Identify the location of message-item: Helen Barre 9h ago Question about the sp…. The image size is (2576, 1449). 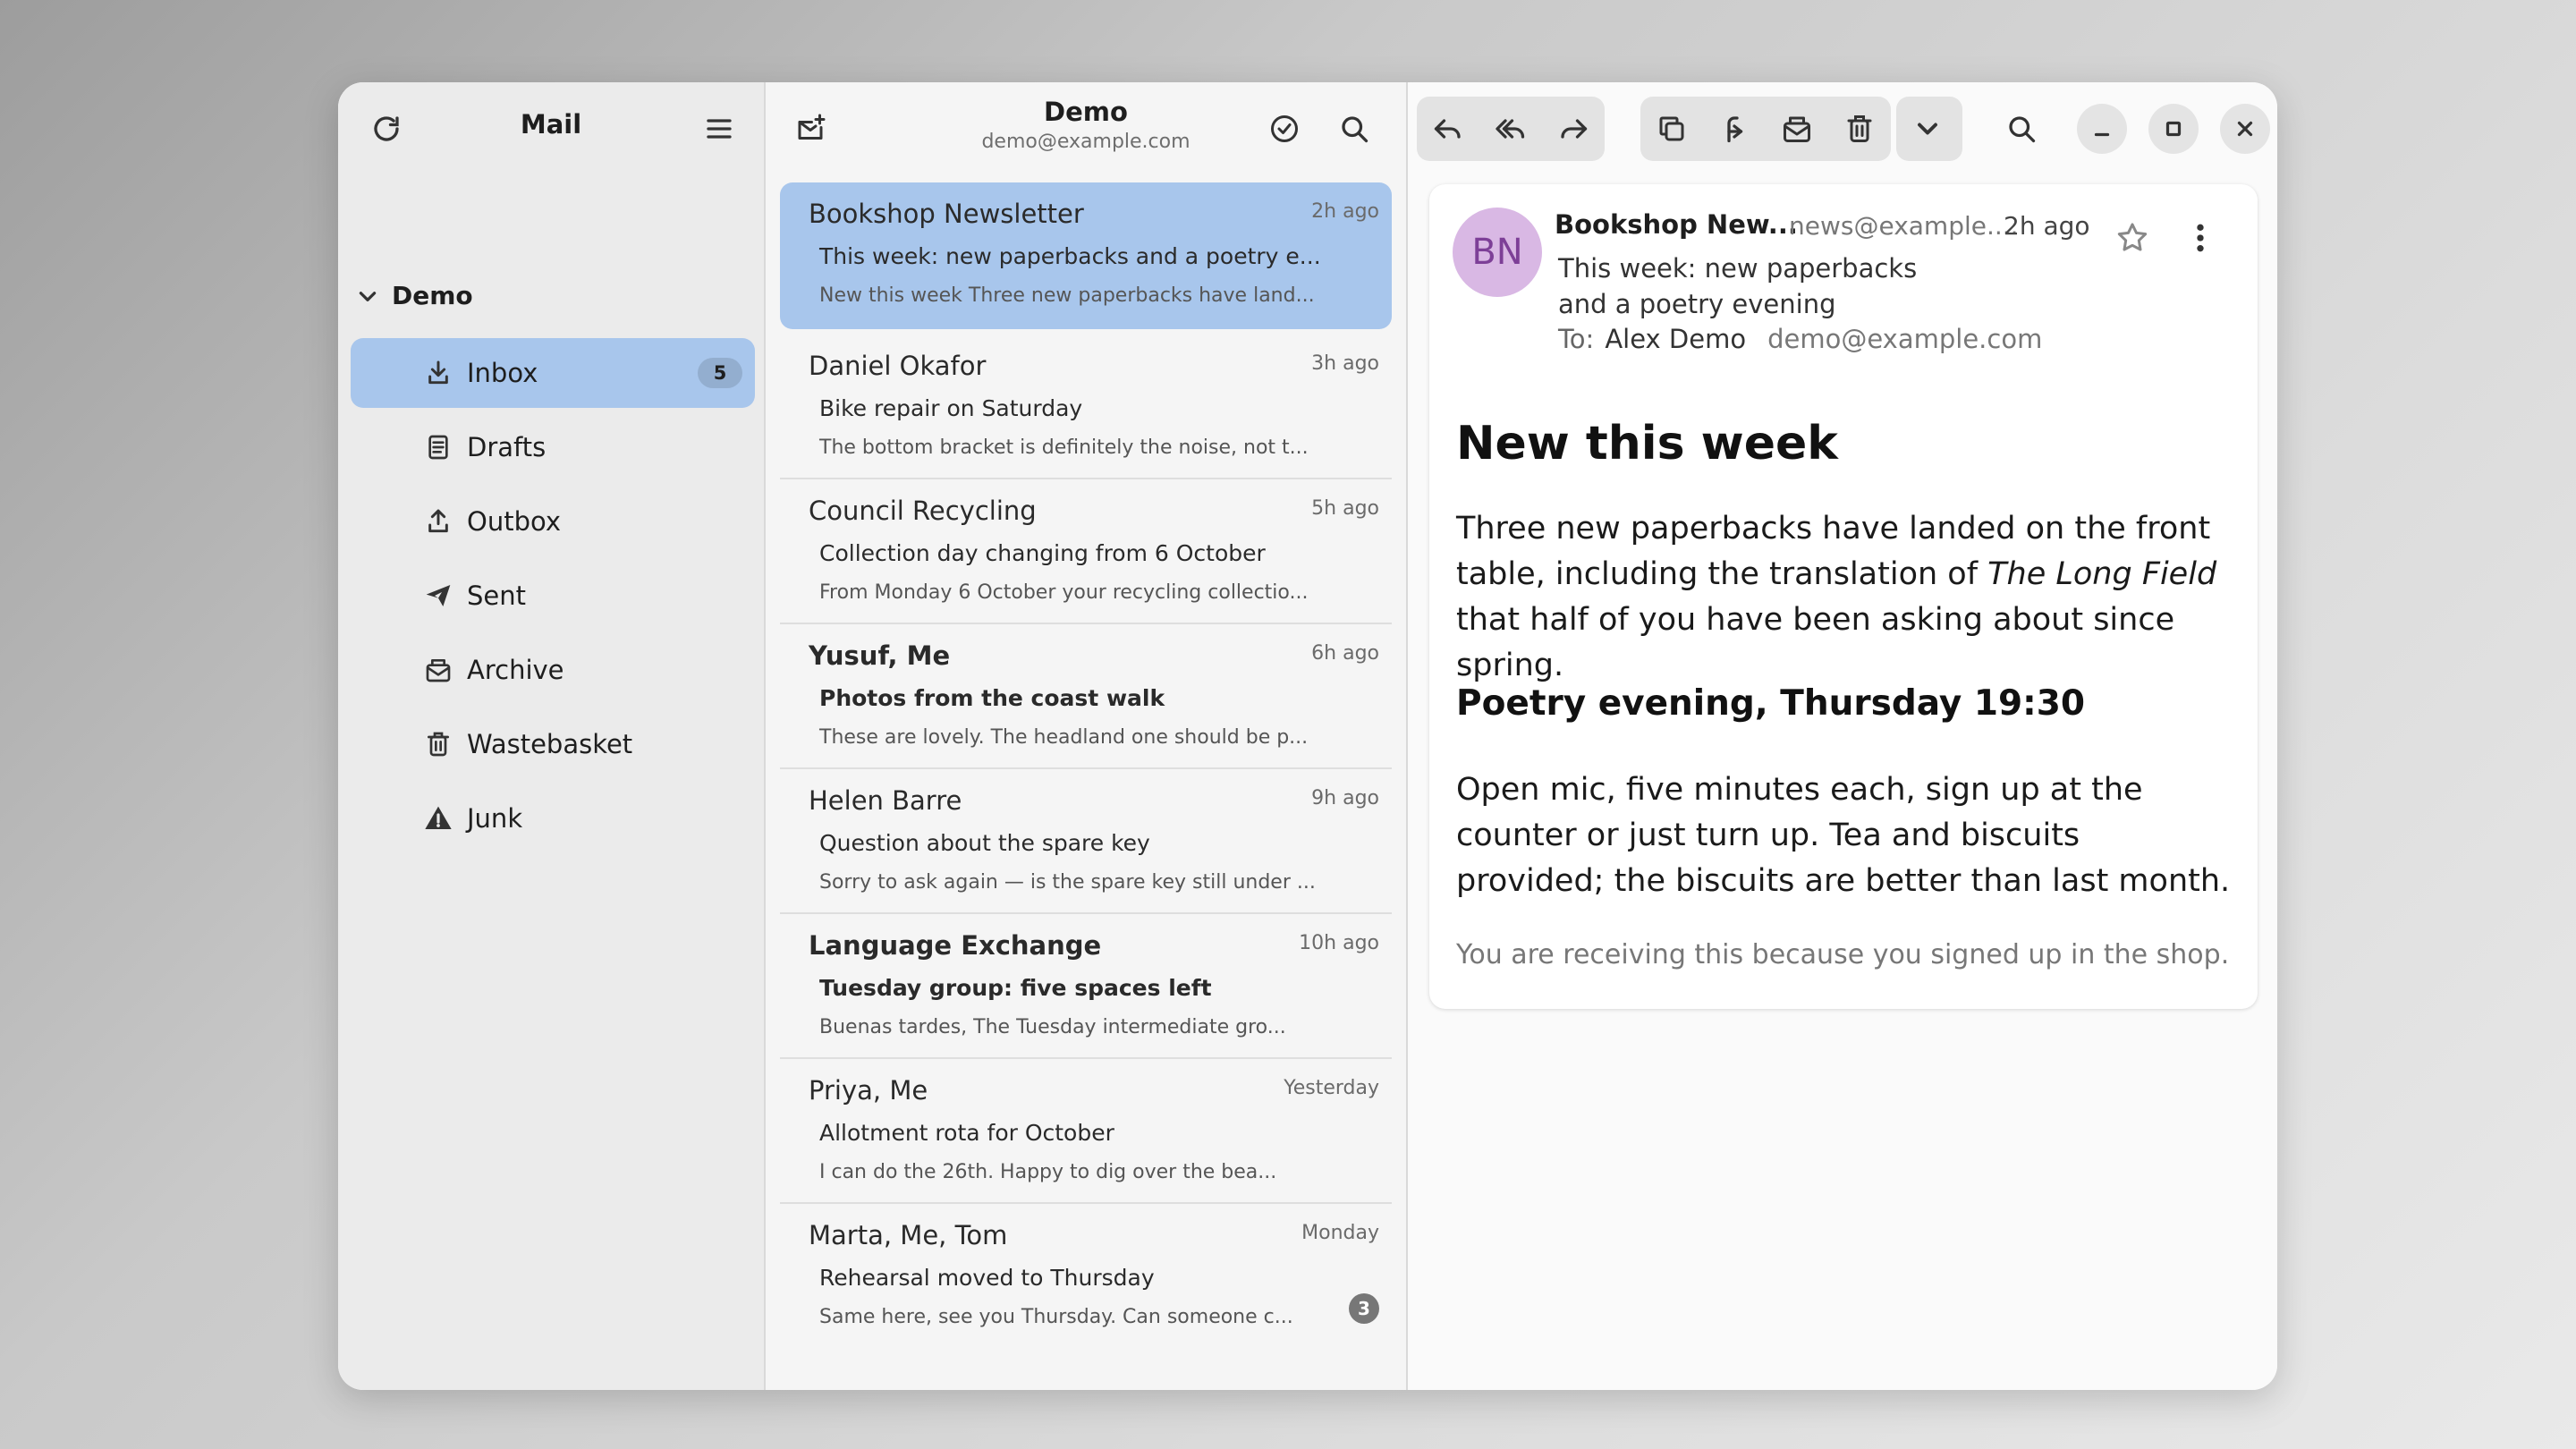
(1086, 841).